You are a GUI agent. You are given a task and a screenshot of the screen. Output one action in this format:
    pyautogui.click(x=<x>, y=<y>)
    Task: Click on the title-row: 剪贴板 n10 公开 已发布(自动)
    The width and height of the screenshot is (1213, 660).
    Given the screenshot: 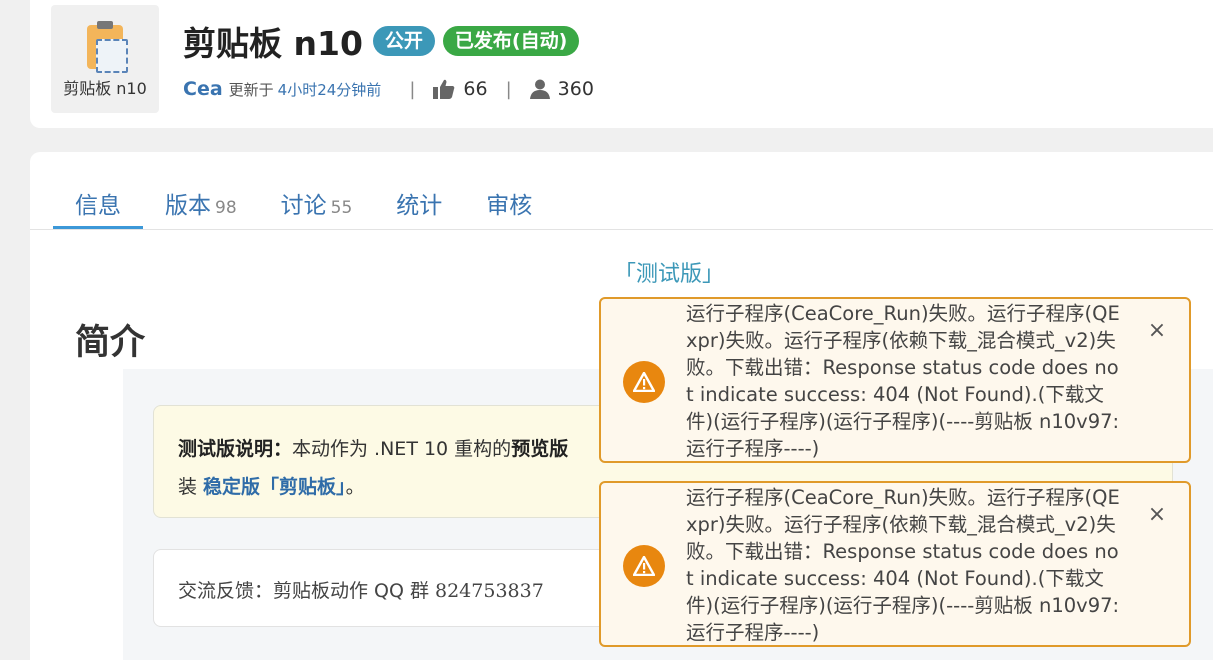 What is the action you would take?
    pyautogui.click(x=385, y=41)
    